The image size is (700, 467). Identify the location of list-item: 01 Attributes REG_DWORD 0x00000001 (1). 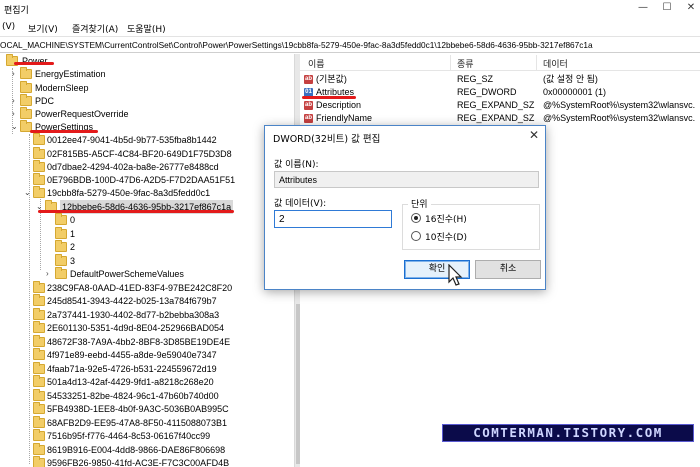
(500, 92).